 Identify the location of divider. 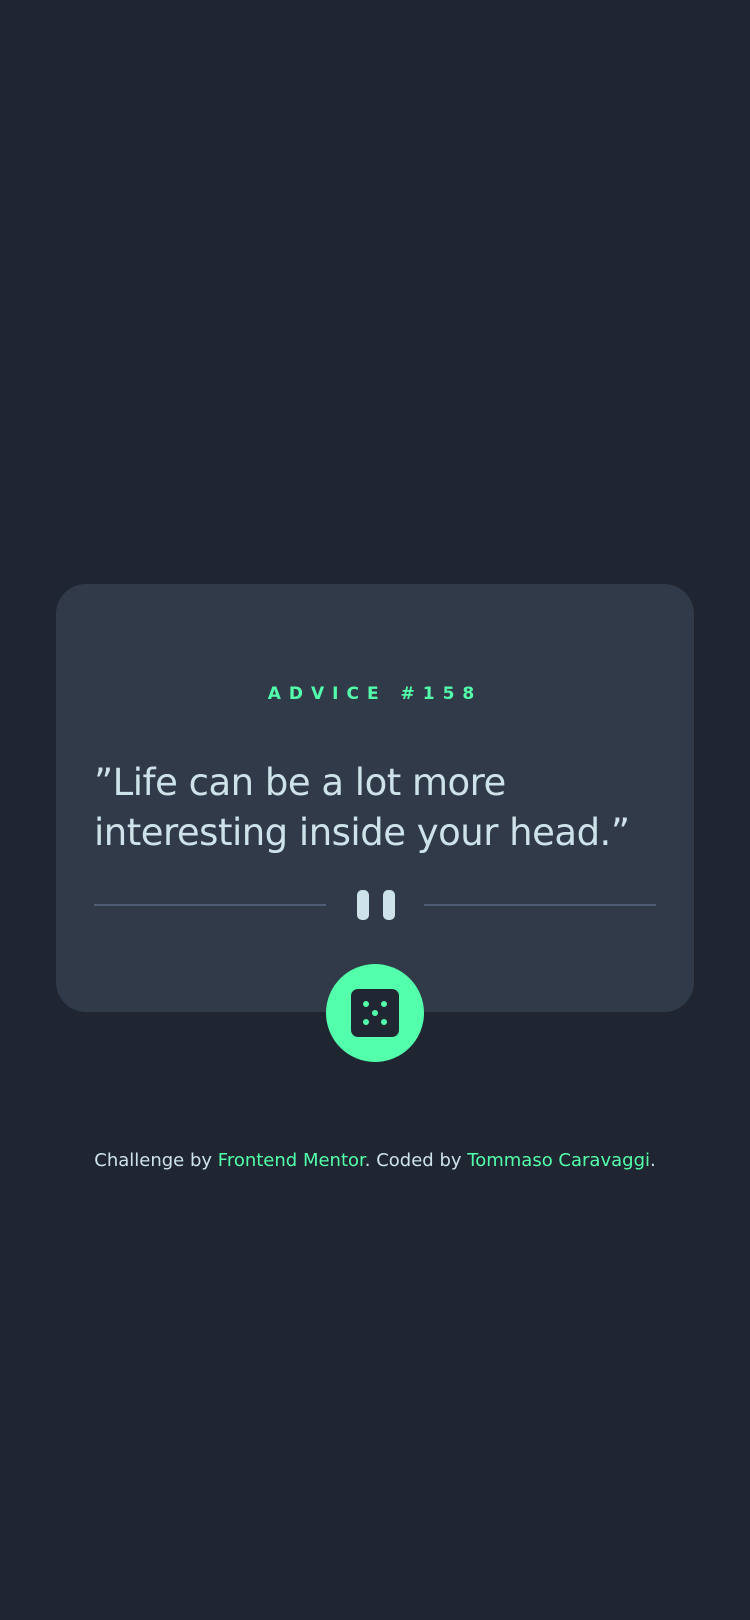
(375, 905).